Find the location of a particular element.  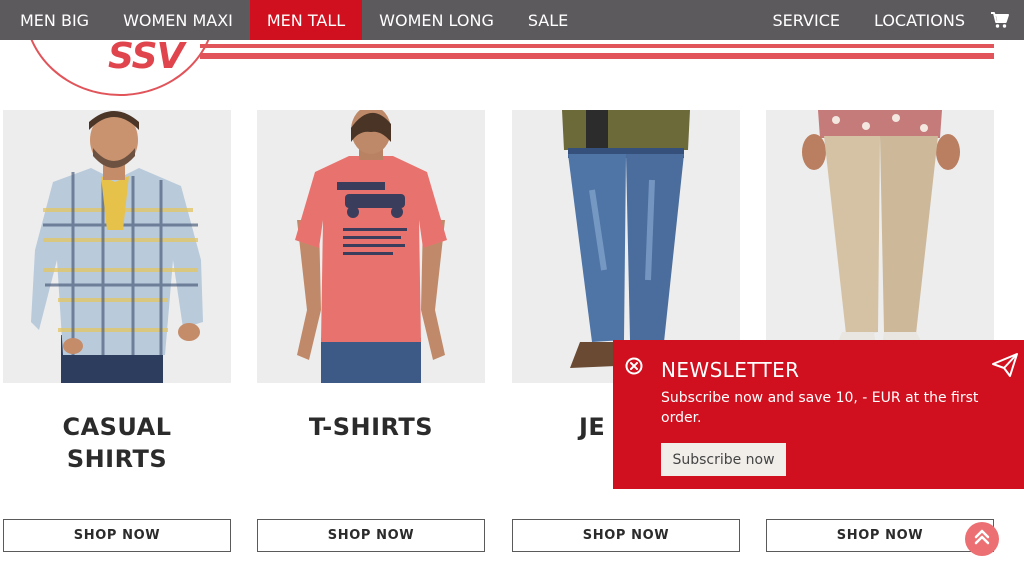

chevron-up-icon is located at coordinates (982, 539).